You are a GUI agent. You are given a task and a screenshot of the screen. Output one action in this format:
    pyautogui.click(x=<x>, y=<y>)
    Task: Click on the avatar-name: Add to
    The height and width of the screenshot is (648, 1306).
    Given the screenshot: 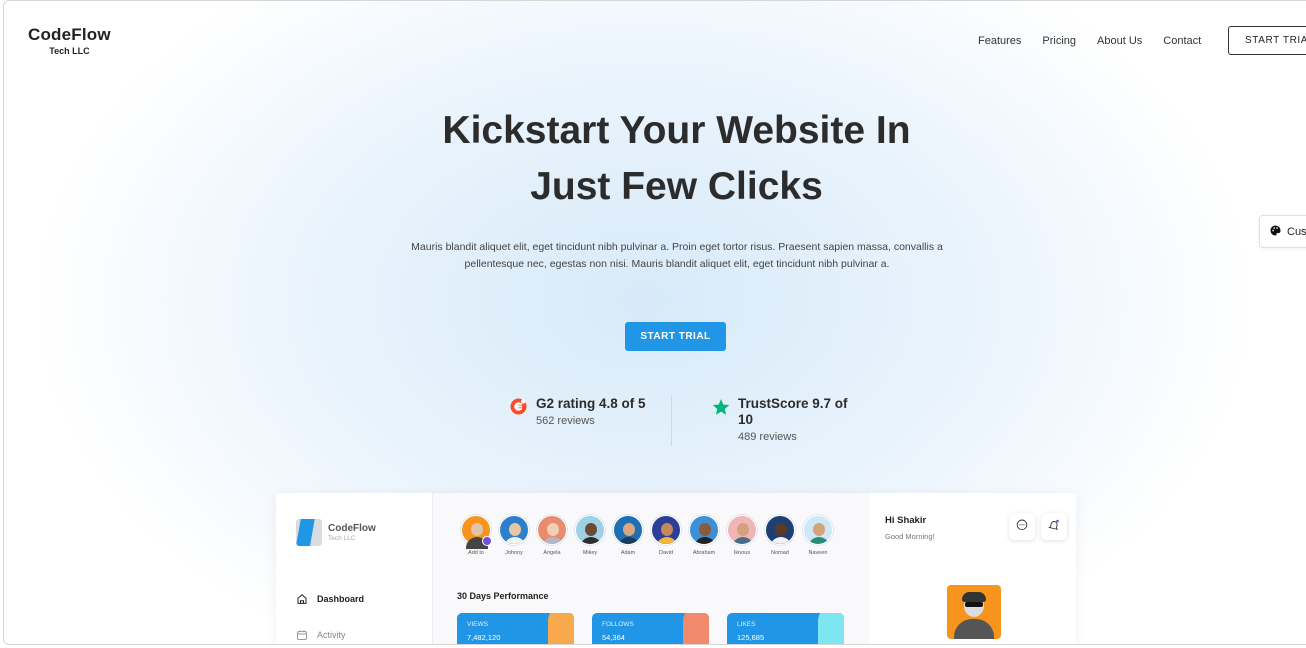 What is the action you would take?
    pyautogui.click(x=476, y=553)
    